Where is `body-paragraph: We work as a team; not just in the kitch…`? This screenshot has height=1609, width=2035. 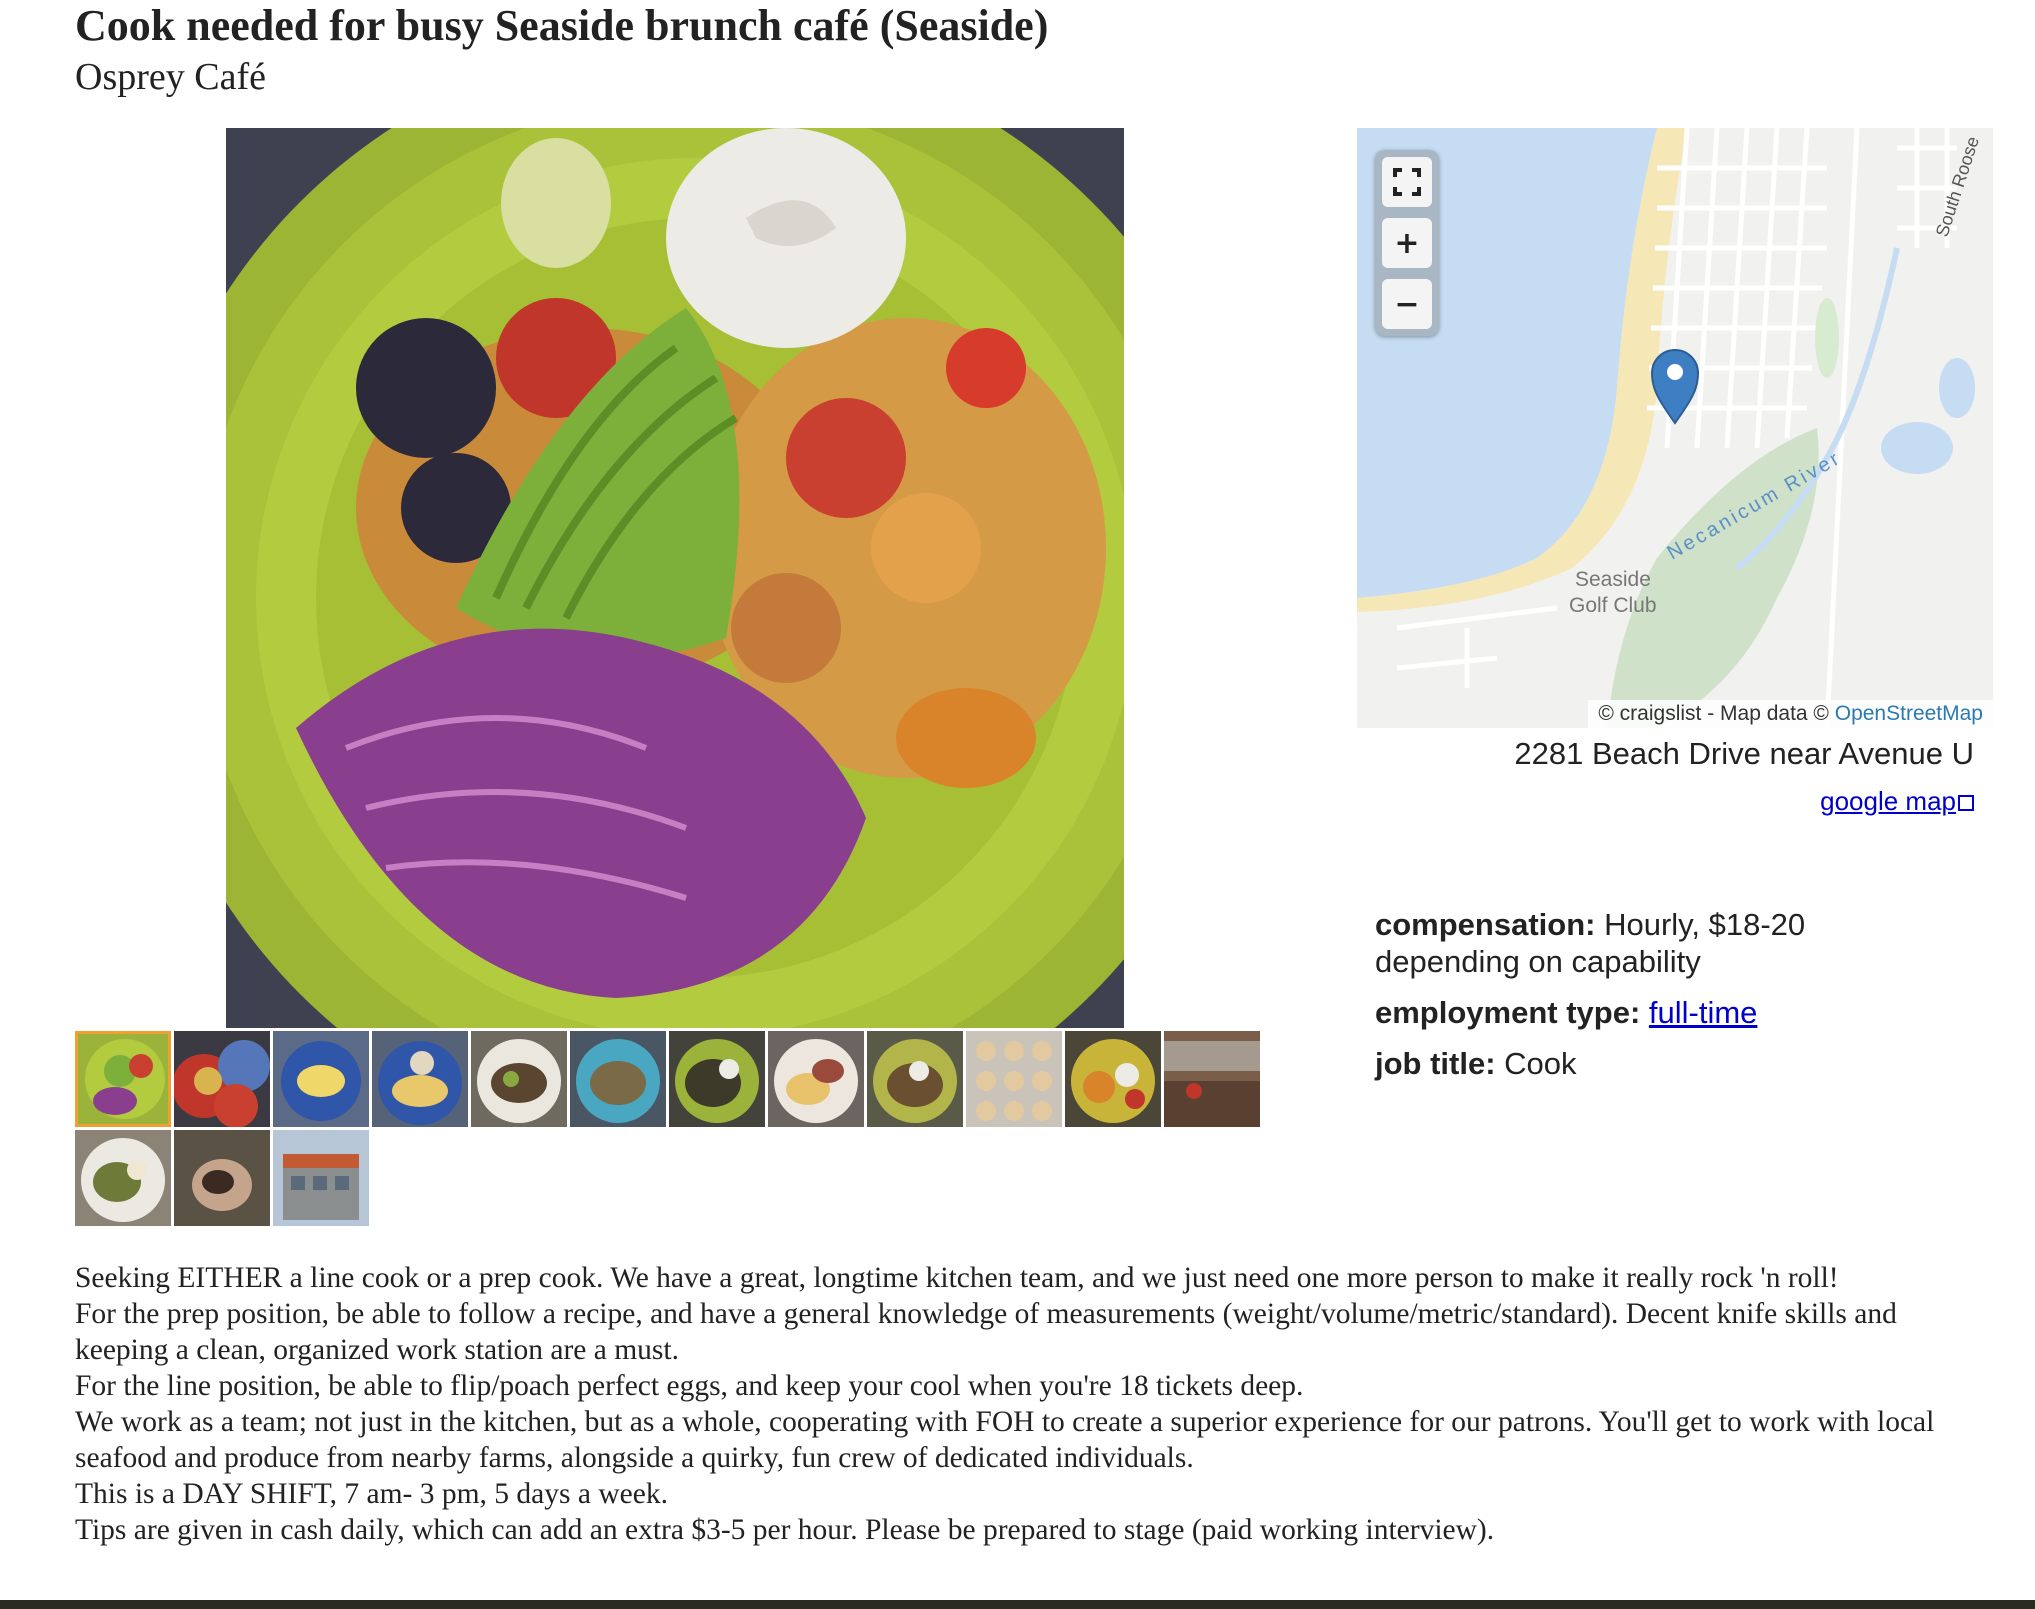
body-paragraph: We work as a team; not just in the kitch… is located at coordinates (1005, 1440).